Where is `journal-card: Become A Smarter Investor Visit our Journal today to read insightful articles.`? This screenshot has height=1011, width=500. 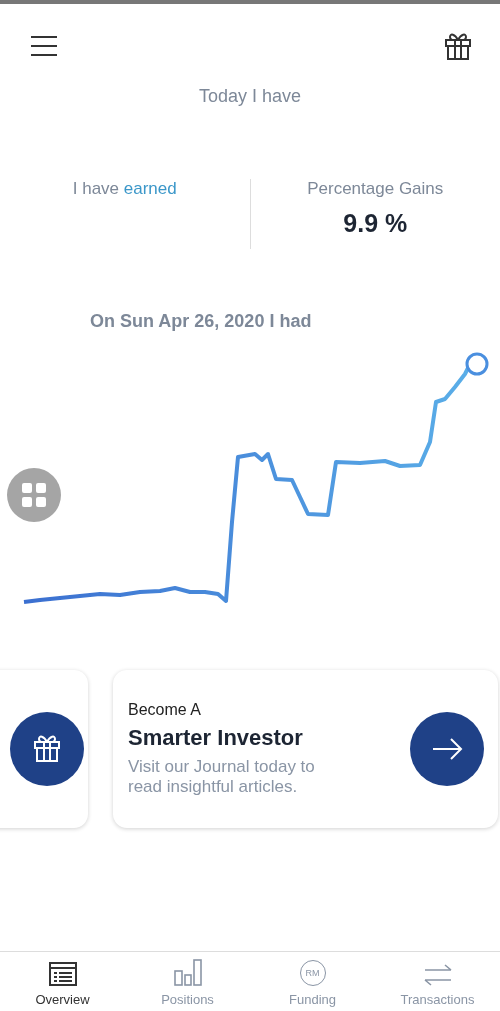
journal-card: Become A Smarter Investor Visit our Journal today to read insightful articles. is located at coordinates (305, 749).